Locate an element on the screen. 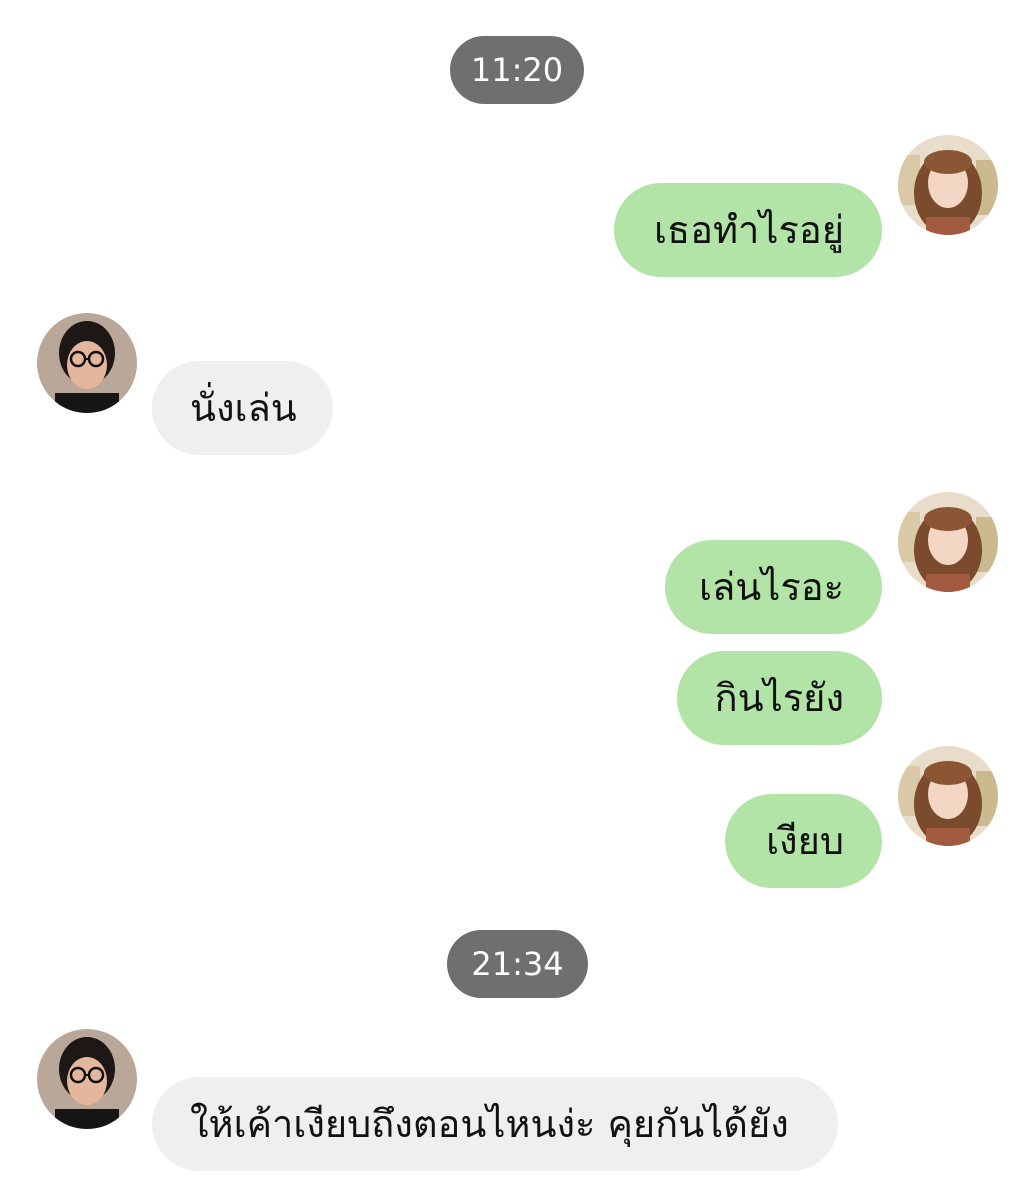 Image resolution: width=1035 pixels, height=1200 pixels. timestamp-pill: 11:20 is located at coordinates (517, 70).